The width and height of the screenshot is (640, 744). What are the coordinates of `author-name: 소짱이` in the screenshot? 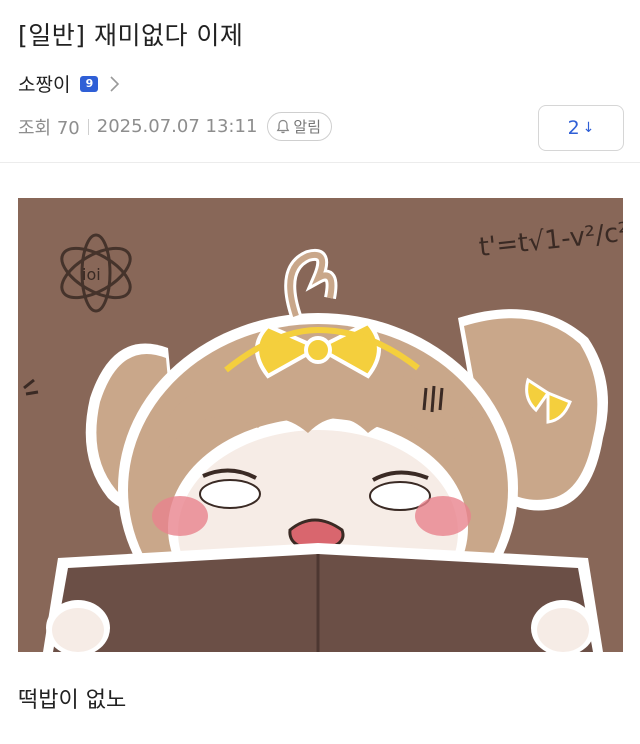 It's located at (44, 83).